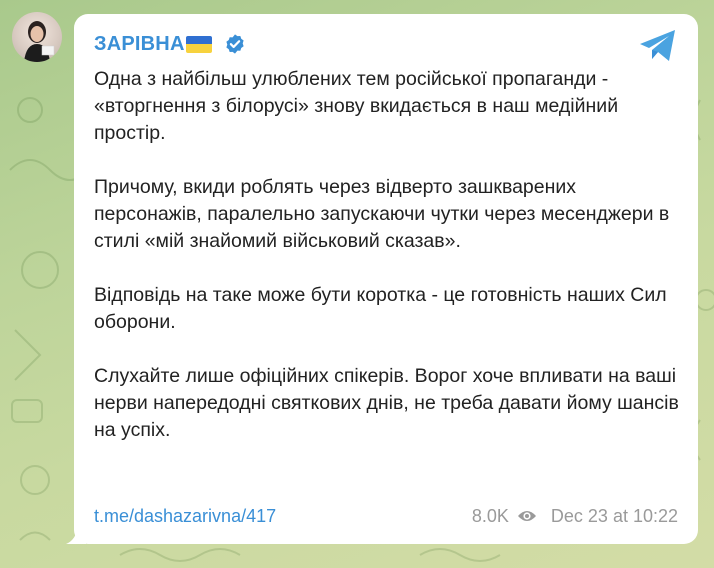 This screenshot has height=568, width=714. I want to click on eye-icon, so click(526, 516).